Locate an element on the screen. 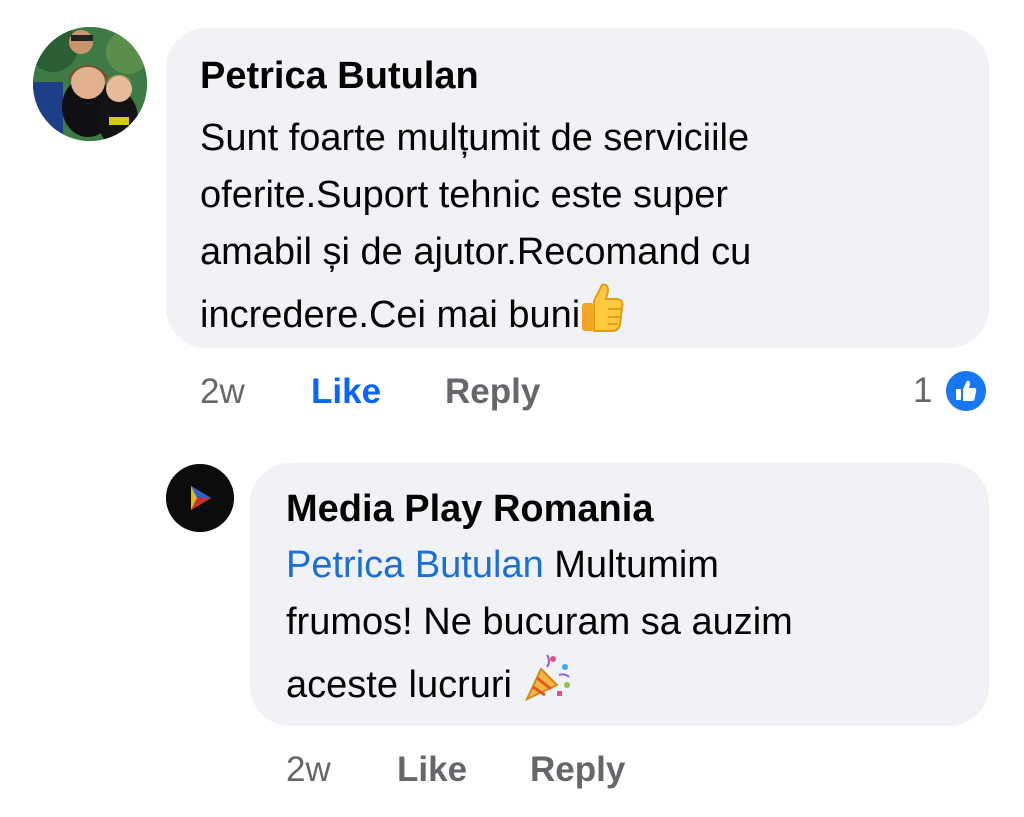 The image size is (1024, 817). comment-time: 2w is located at coordinates (222, 392).